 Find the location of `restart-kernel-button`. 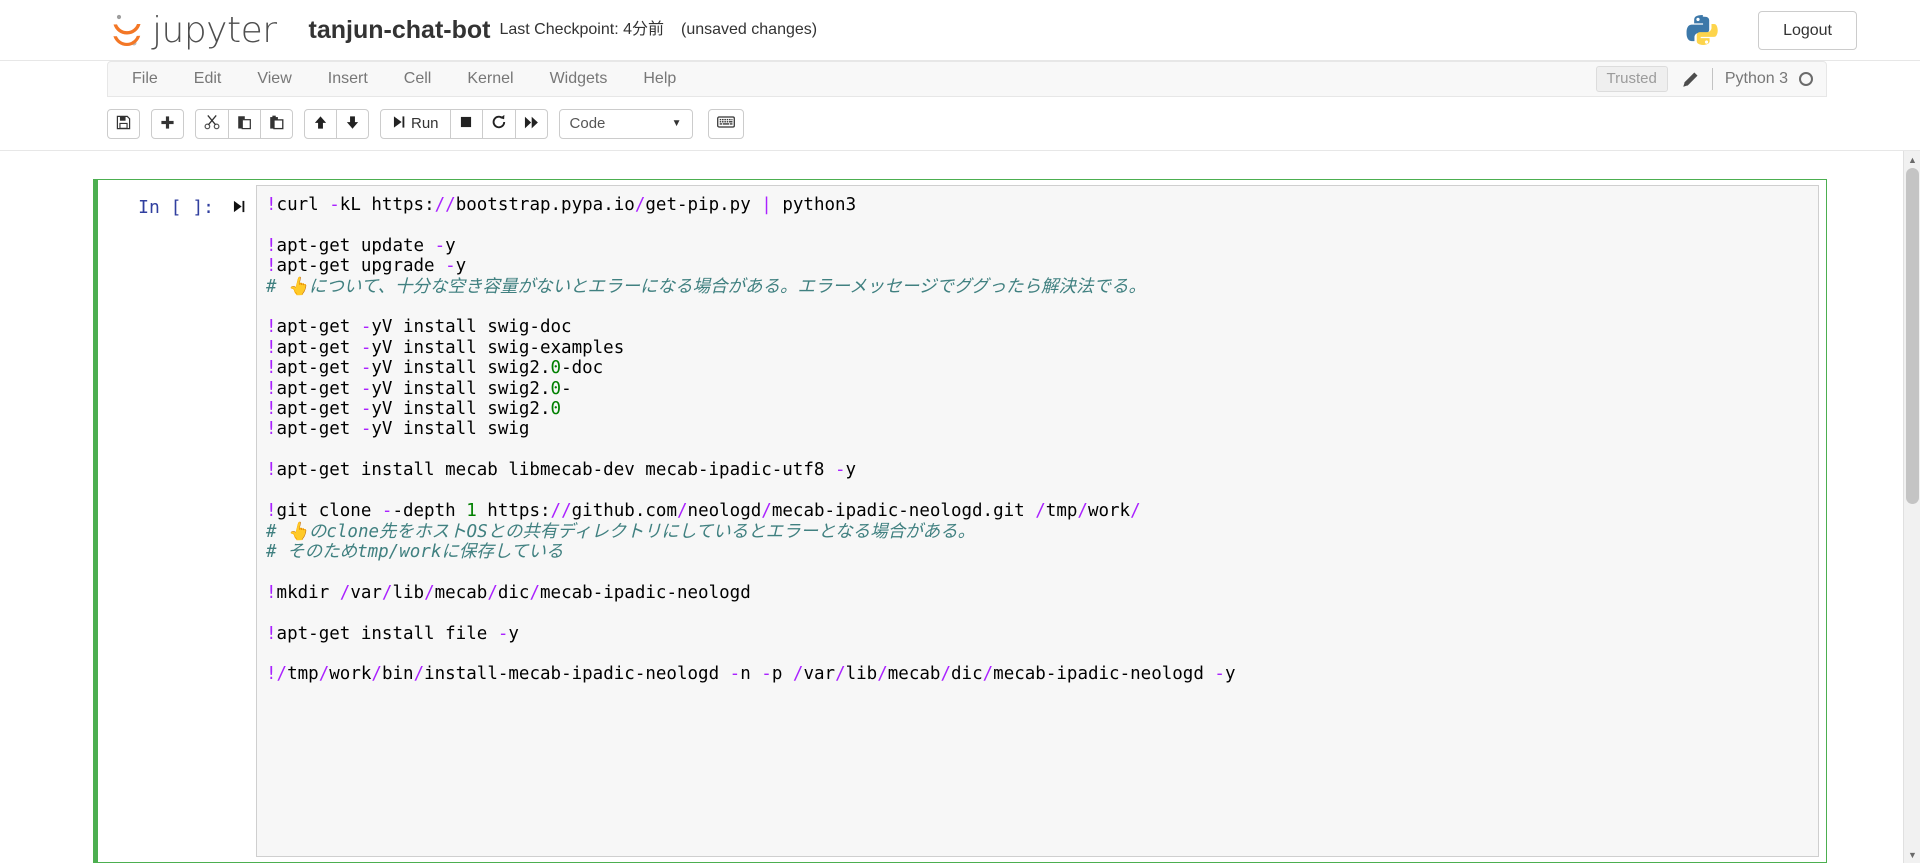

restart-kernel-button is located at coordinates (498, 123).